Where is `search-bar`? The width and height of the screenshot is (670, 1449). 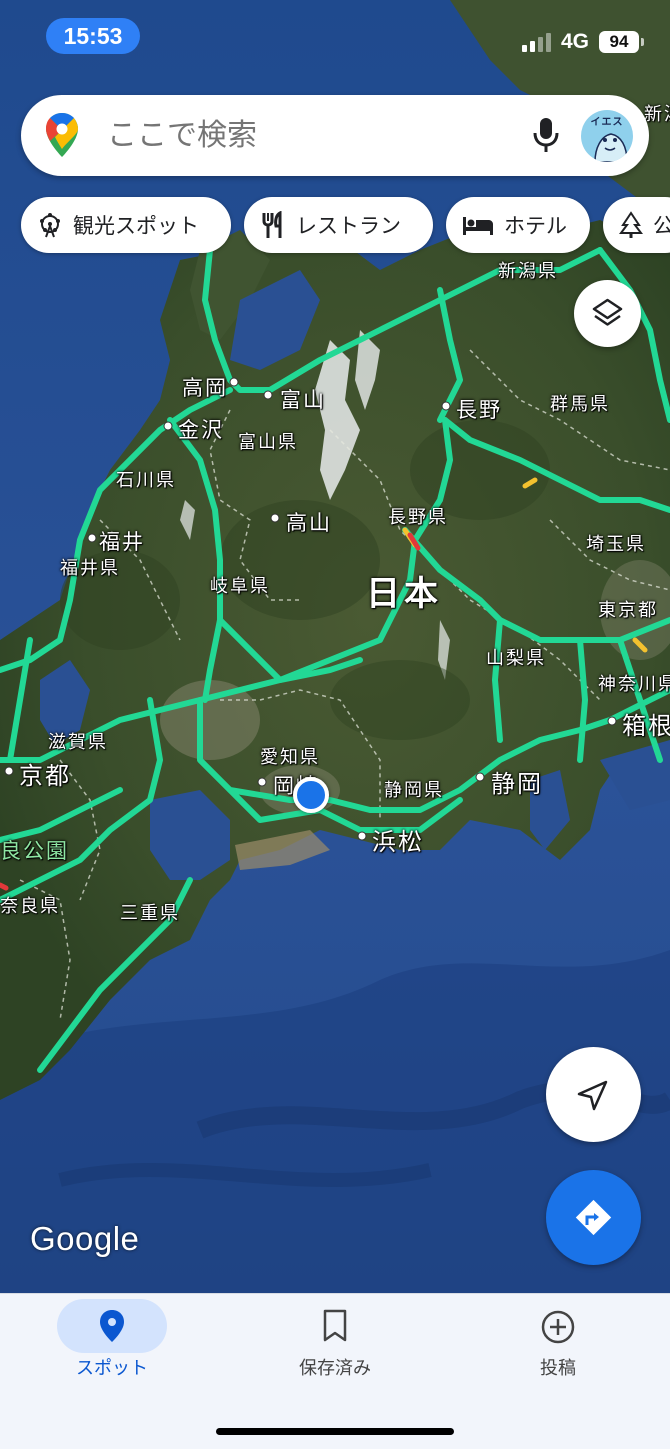
search-bar is located at coordinates (335, 135).